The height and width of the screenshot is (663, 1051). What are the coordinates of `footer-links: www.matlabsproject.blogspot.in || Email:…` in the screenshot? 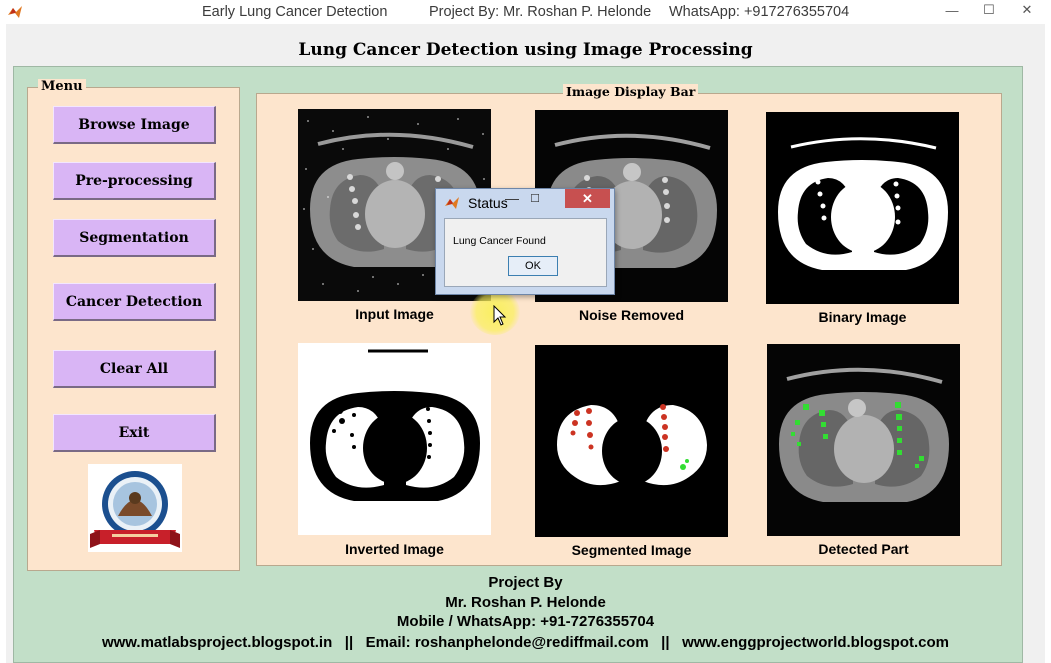 It's located at (525, 642).